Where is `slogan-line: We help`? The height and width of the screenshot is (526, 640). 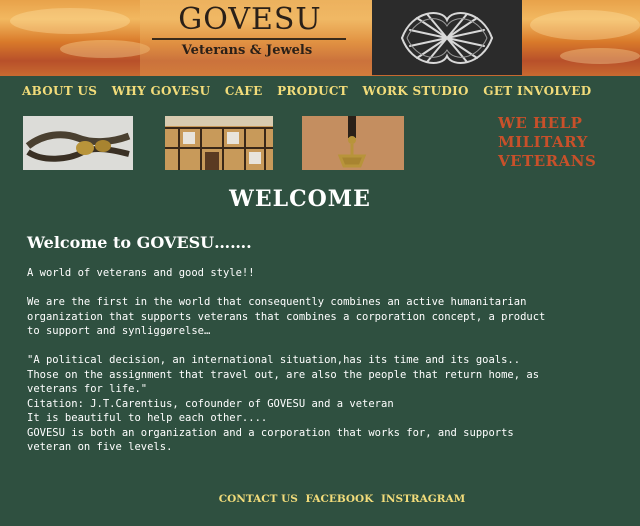 slogan-line: We help is located at coordinates (540, 123).